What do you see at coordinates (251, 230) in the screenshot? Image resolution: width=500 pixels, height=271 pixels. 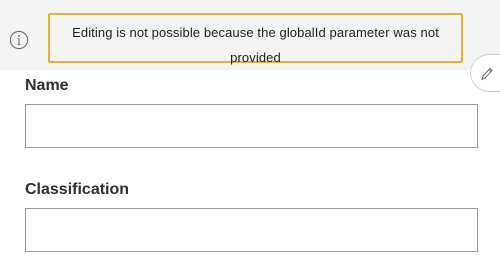 I see `classification-input` at bounding box center [251, 230].